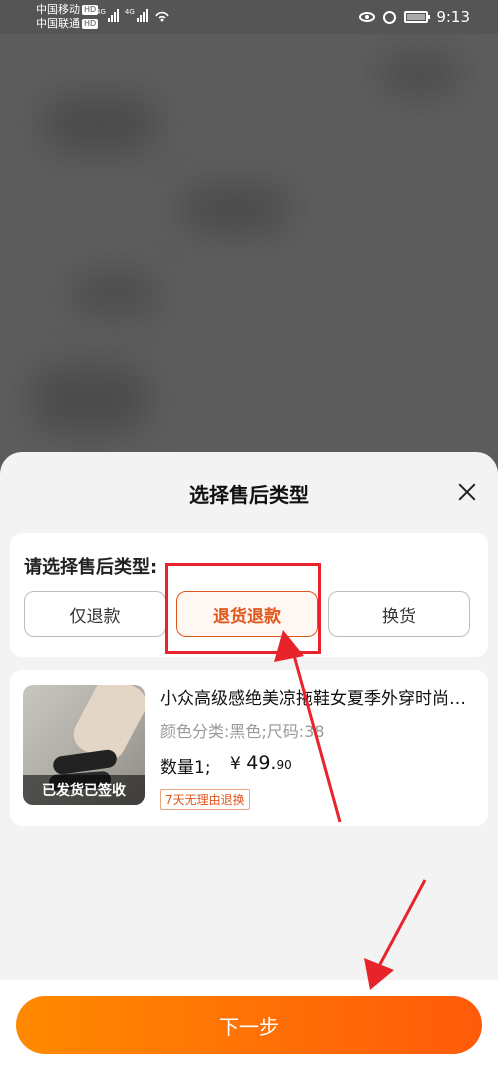 This screenshot has width=498, height=1080. What do you see at coordinates (249, 1025) in the screenshot?
I see `next-step-button: 下一步` at bounding box center [249, 1025].